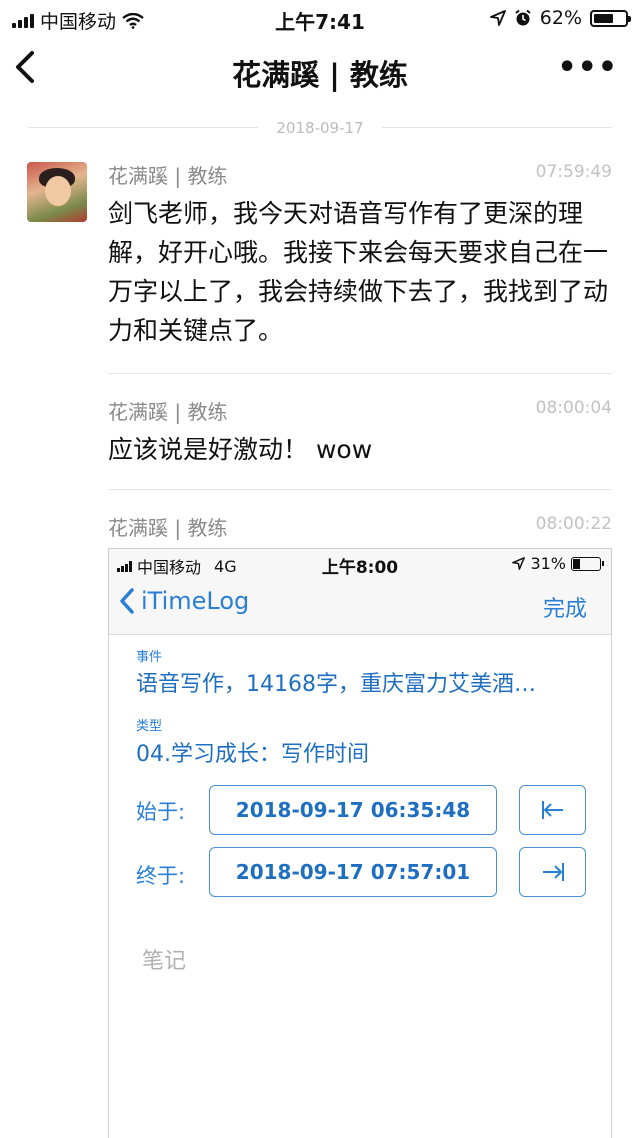 The height and width of the screenshot is (1138, 640). Describe the element at coordinates (57, 192) in the screenshot. I see `avatar` at that location.